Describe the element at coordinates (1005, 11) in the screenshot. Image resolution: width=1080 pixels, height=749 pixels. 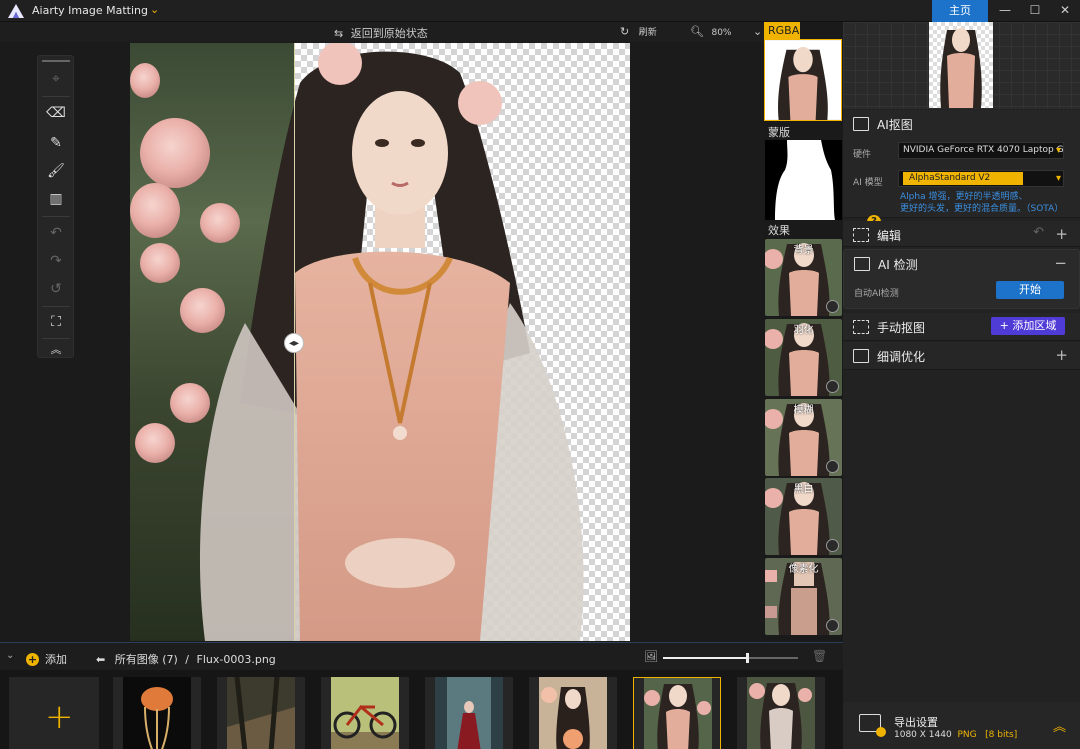
I see `minimize-icon: —` at that location.